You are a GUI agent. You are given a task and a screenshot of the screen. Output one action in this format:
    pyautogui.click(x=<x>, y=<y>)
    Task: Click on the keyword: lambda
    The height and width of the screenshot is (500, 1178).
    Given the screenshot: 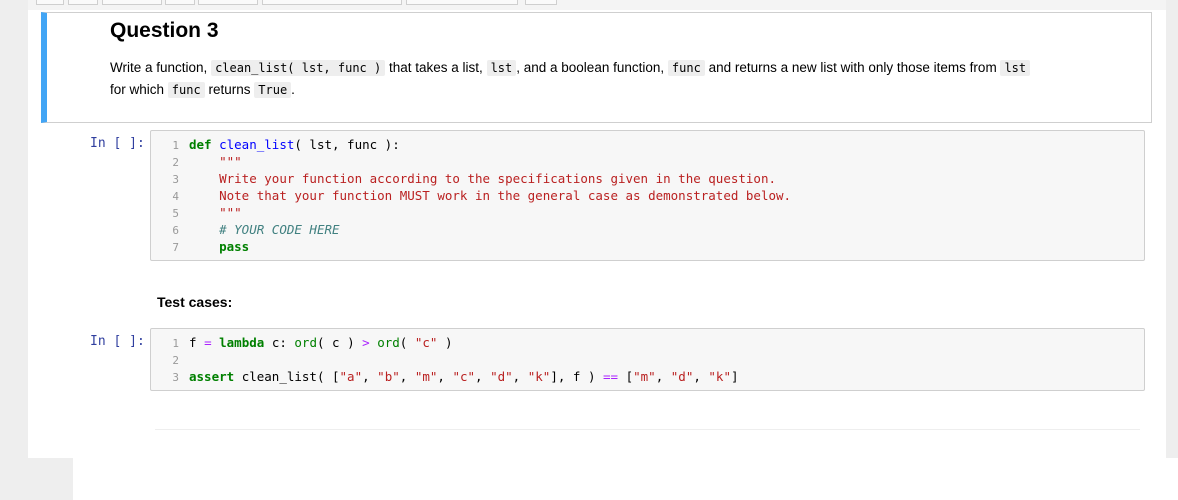 What is the action you would take?
    pyautogui.click(x=242, y=342)
    